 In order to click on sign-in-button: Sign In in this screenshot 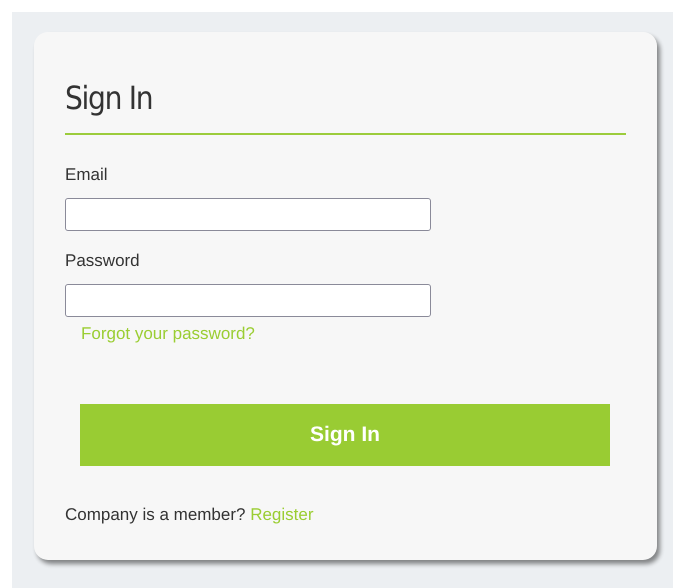, I will do `click(345, 435)`.